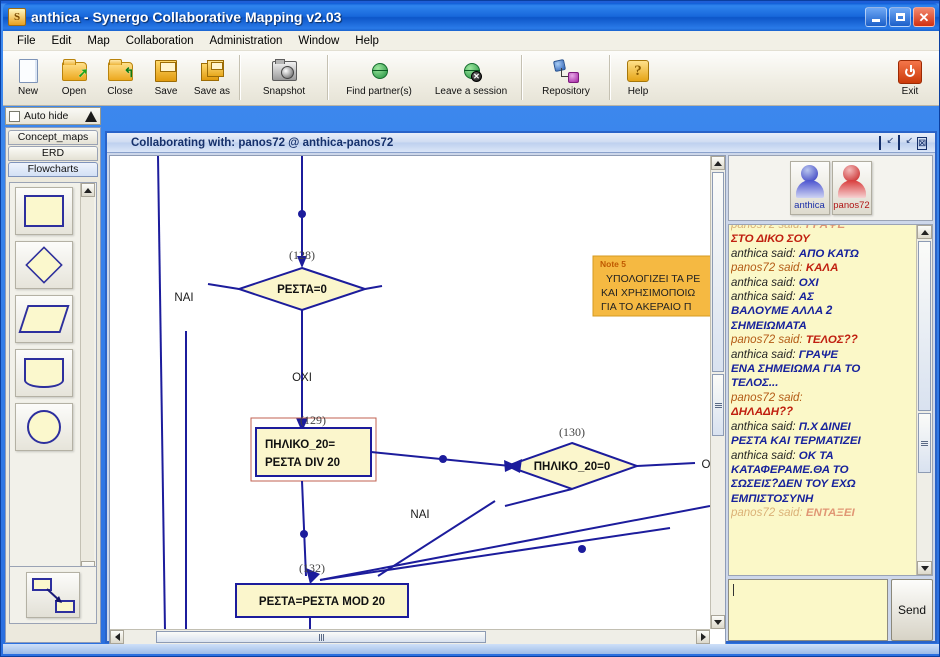 This screenshot has height=657, width=940. I want to click on leave-session-icon: ✕, so click(471, 71).